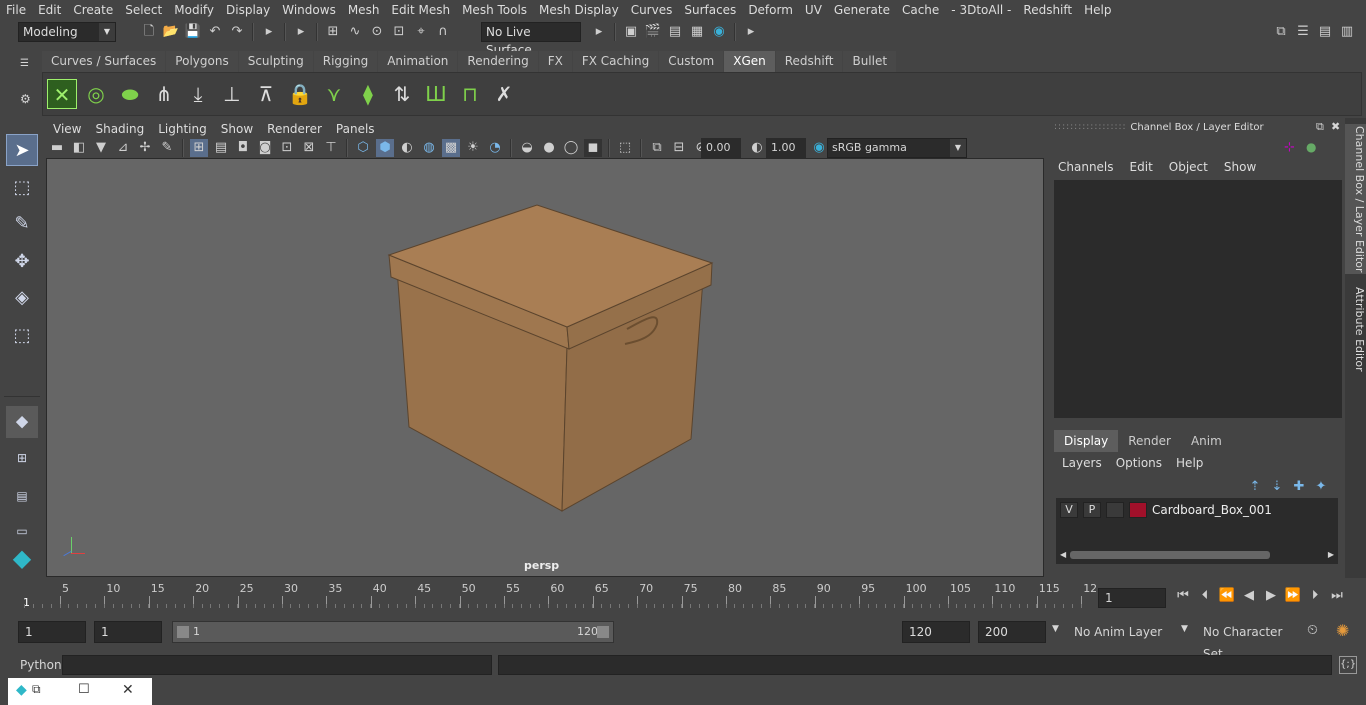 This screenshot has width=1366, height=705. What do you see at coordinates (657, 148) in the screenshot?
I see `xray-icon: ⧉` at bounding box center [657, 148].